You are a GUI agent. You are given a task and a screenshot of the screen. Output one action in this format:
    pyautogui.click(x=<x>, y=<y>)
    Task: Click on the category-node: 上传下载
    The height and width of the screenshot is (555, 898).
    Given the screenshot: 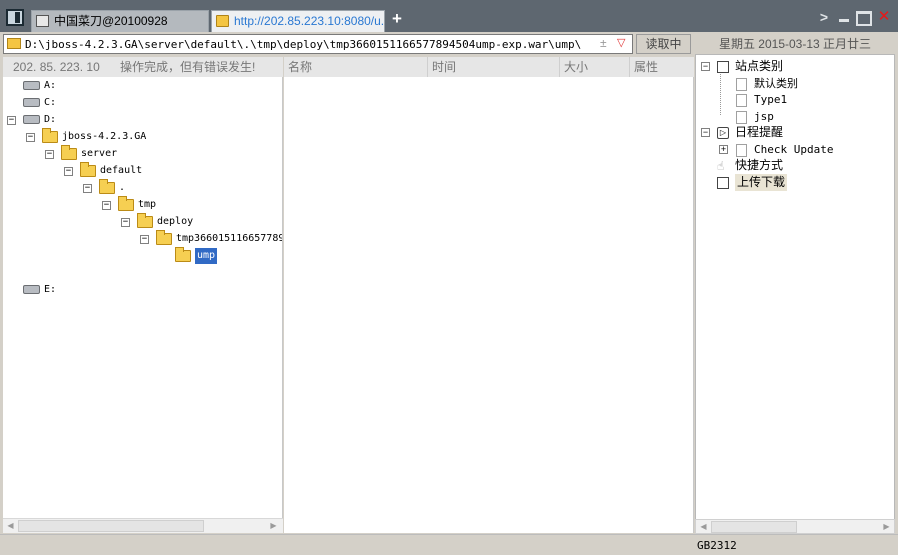 What is the action you would take?
    pyautogui.click(x=795, y=182)
    